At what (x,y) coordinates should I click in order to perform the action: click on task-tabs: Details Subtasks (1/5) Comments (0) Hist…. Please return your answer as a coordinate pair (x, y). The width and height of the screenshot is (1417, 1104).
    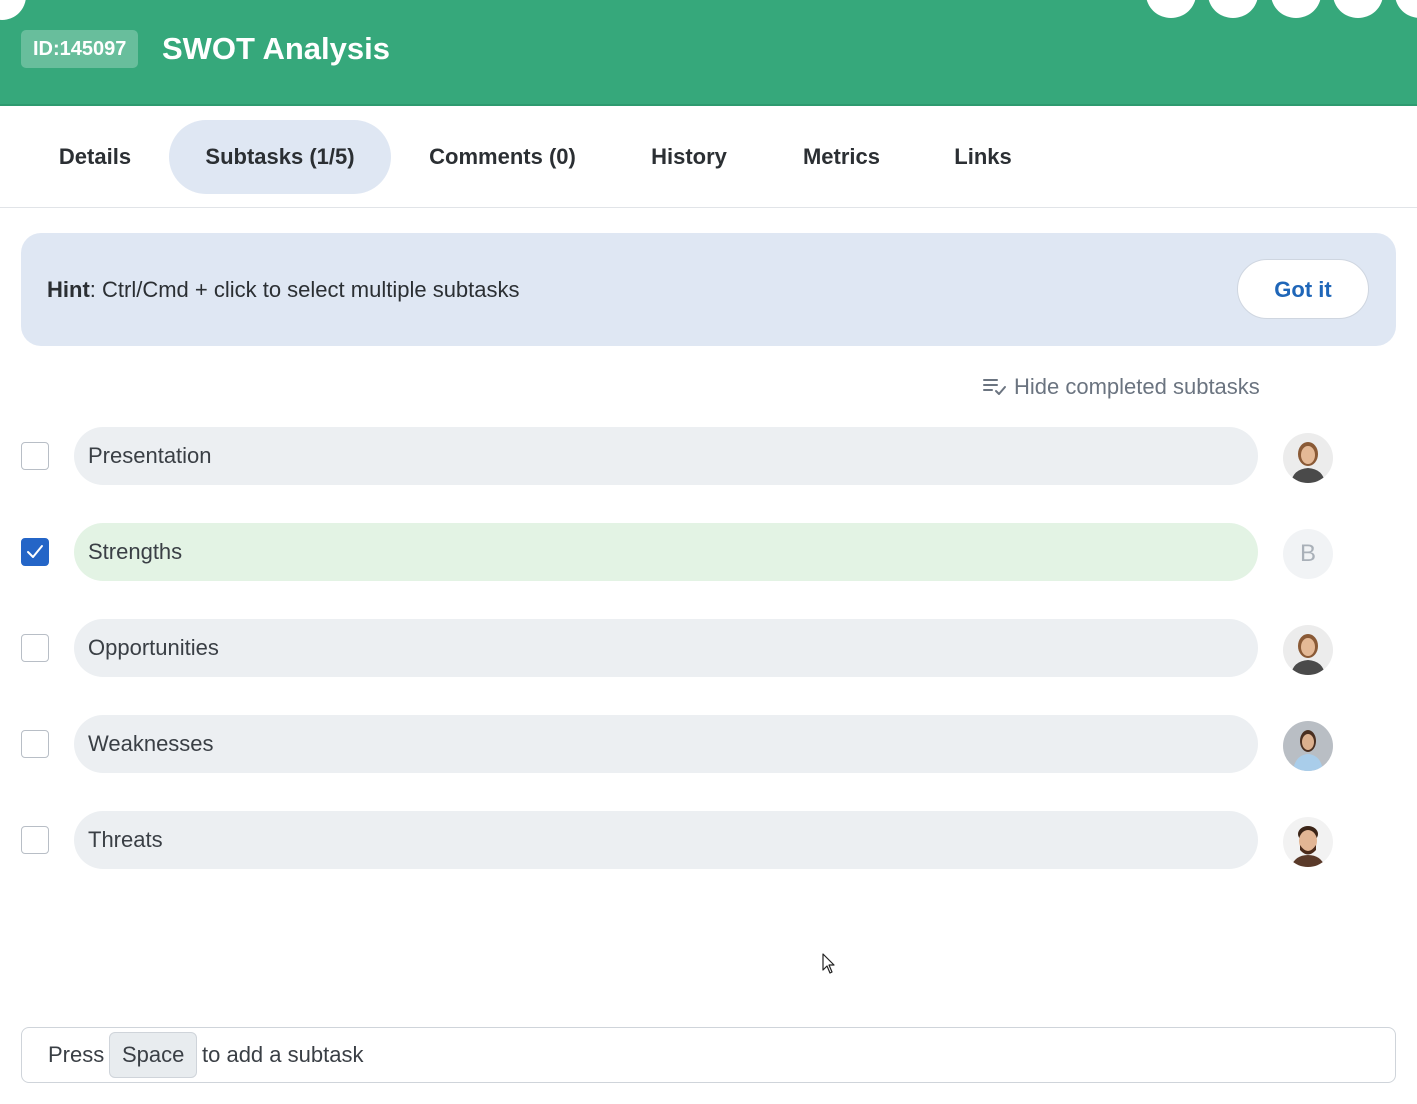
    Looking at the image, I should click on (708, 157).